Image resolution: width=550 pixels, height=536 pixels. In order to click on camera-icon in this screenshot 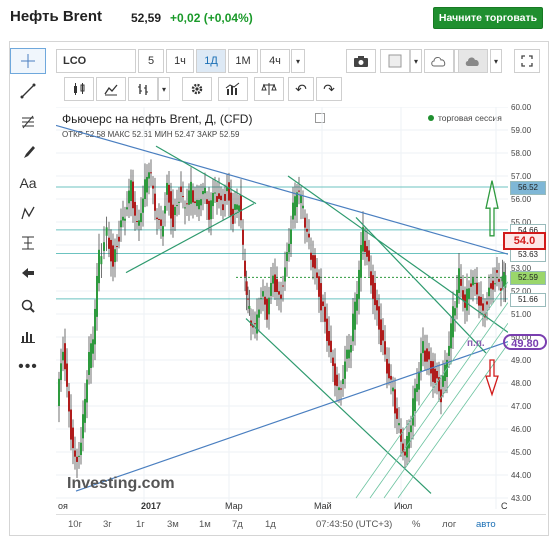, I will do `click(361, 61)`.